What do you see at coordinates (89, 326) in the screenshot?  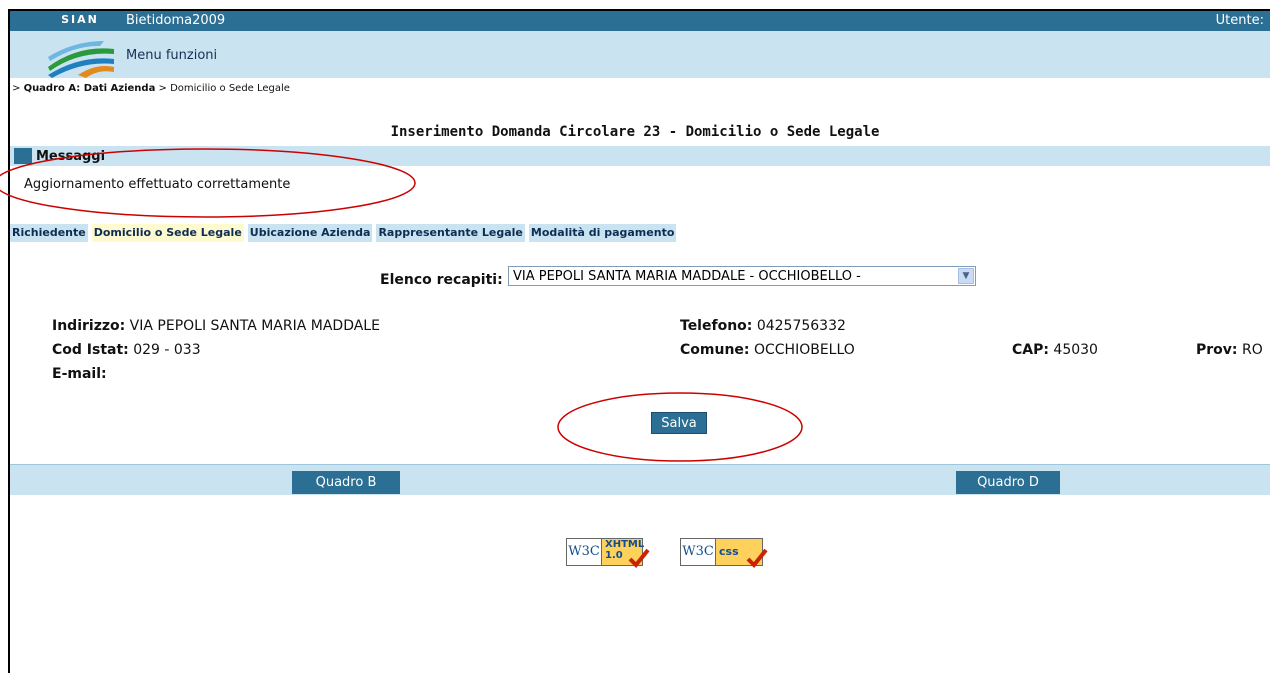 I see `indirizzo-label: Indirizzo:` at bounding box center [89, 326].